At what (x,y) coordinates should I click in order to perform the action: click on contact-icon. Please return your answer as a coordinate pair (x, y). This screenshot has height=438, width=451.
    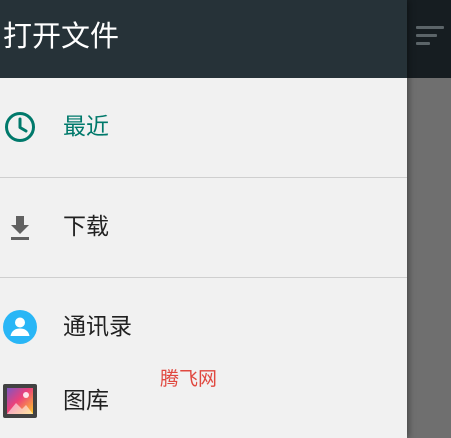
    Looking at the image, I should click on (20, 327).